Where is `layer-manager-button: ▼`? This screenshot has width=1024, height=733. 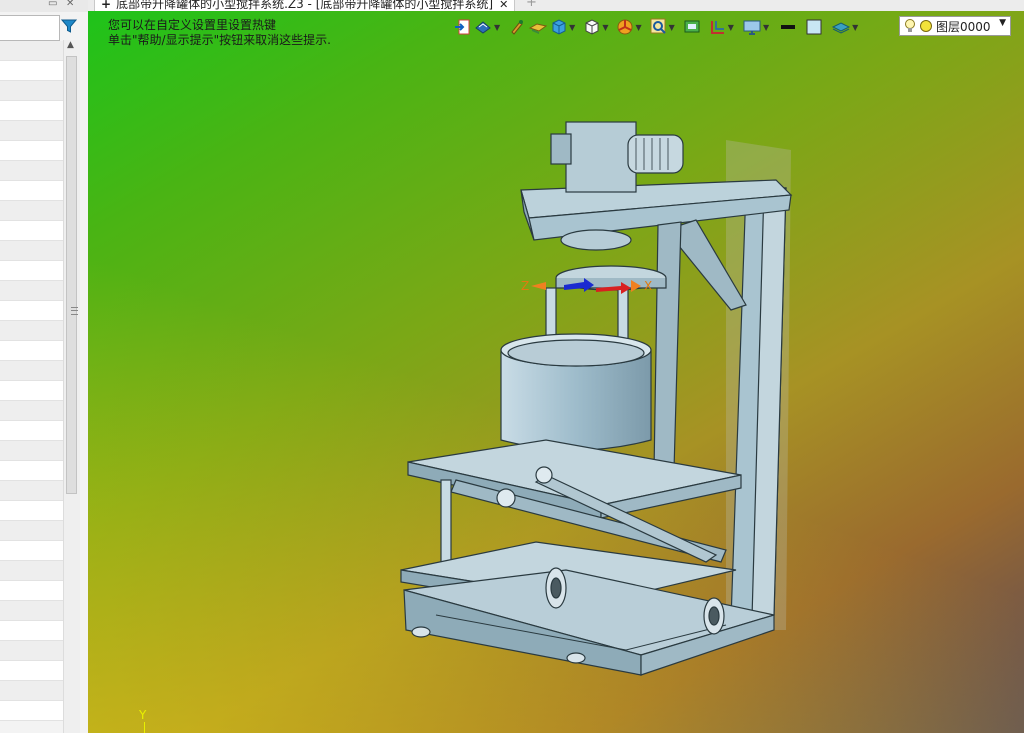
layer-manager-button: ▼ is located at coordinates (844, 27).